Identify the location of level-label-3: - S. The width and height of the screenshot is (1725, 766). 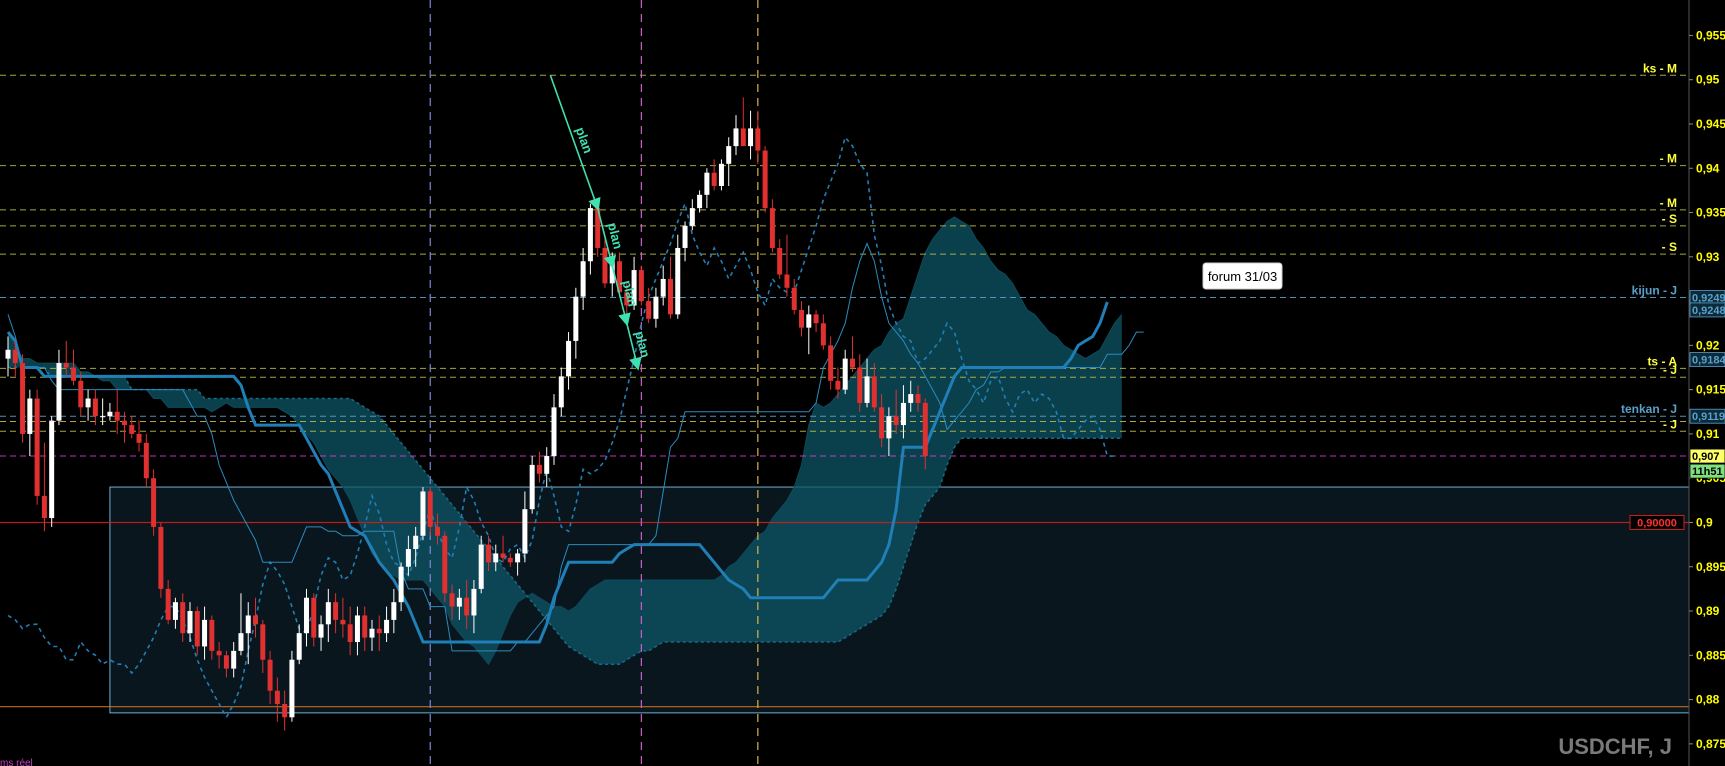
(1669, 219).